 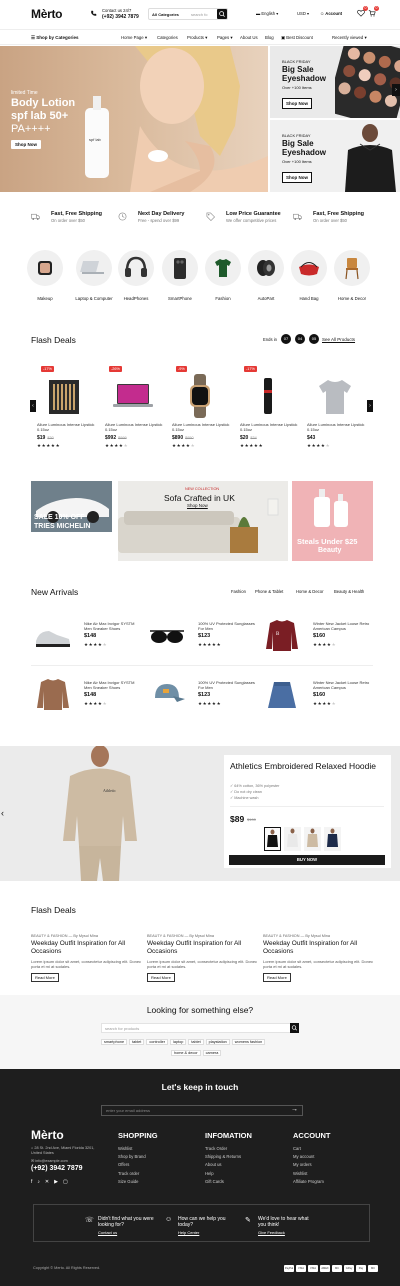 I want to click on footer-link: Affiliate Program, so click(x=312, y=1182).